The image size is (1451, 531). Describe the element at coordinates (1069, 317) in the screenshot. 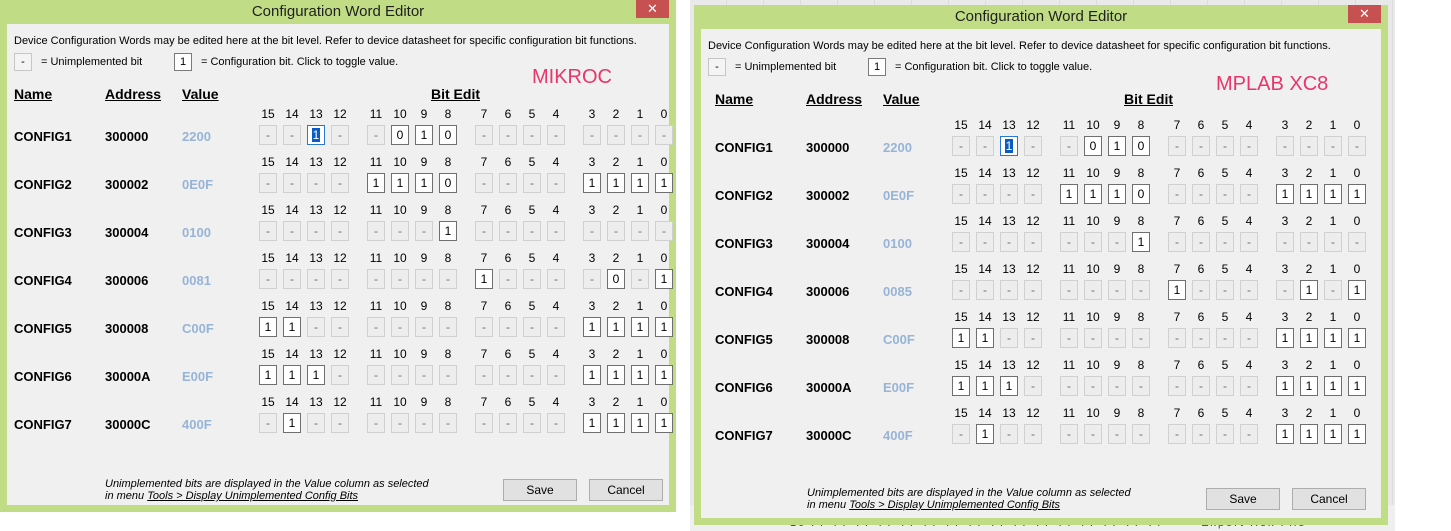

I see `bit-number-label: 11` at that location.